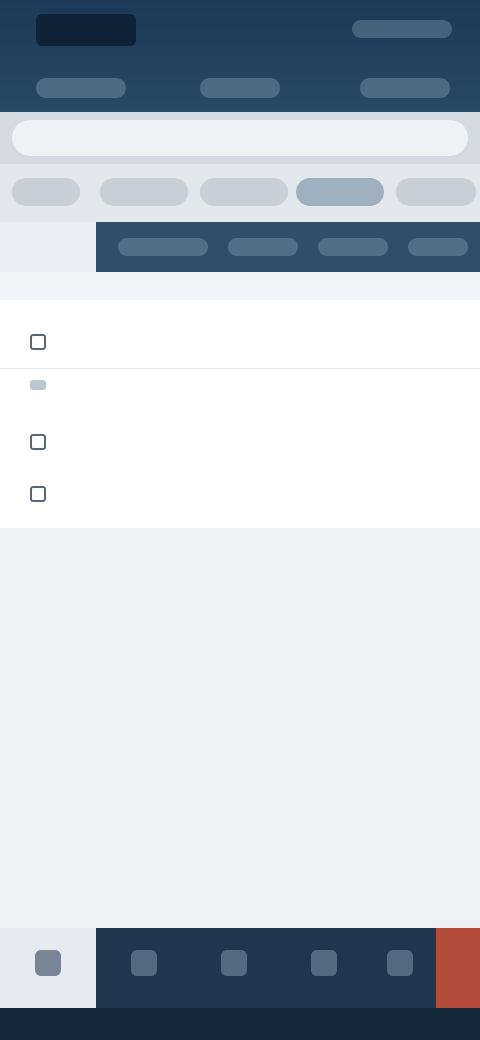 The height and width of the screenshot is (1040, 480). I want to click on app-logo, so click(86, 30).